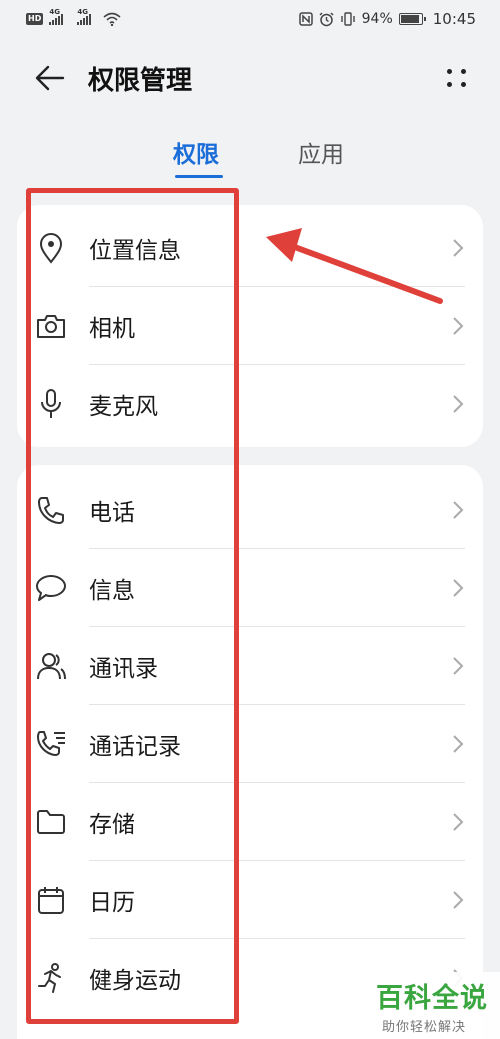  What do you see at coordinates (140, 80) in the screenshot?
I see `page-title: 权限管理` at bounding box center [140, 80].